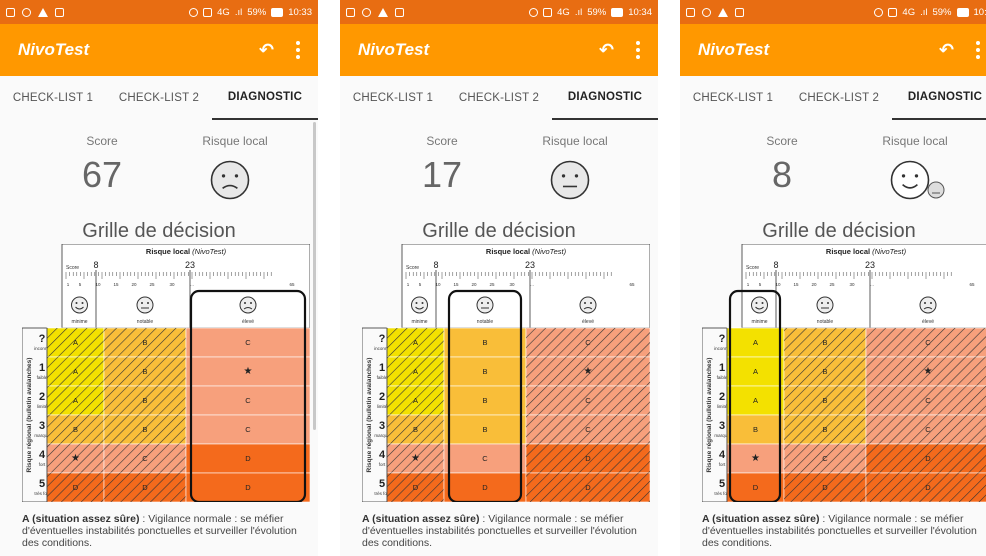 Image resolution: width=986 pixels, height=556 pixels. I want to click on clock: 10:33, so click(300, 12).